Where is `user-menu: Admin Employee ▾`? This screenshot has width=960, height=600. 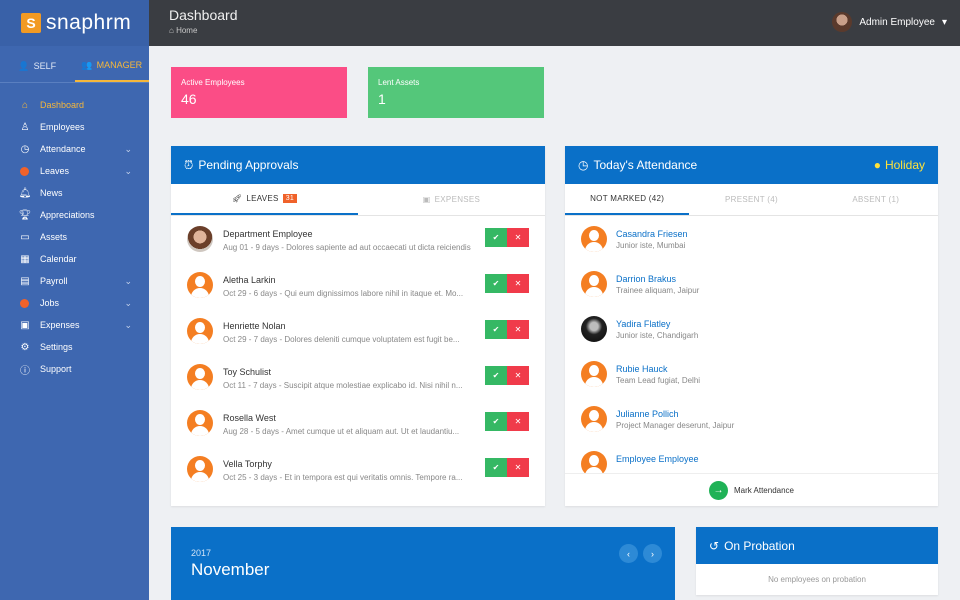
user-menu: Admin Employee ▾ is located at coordinates (889, 22).